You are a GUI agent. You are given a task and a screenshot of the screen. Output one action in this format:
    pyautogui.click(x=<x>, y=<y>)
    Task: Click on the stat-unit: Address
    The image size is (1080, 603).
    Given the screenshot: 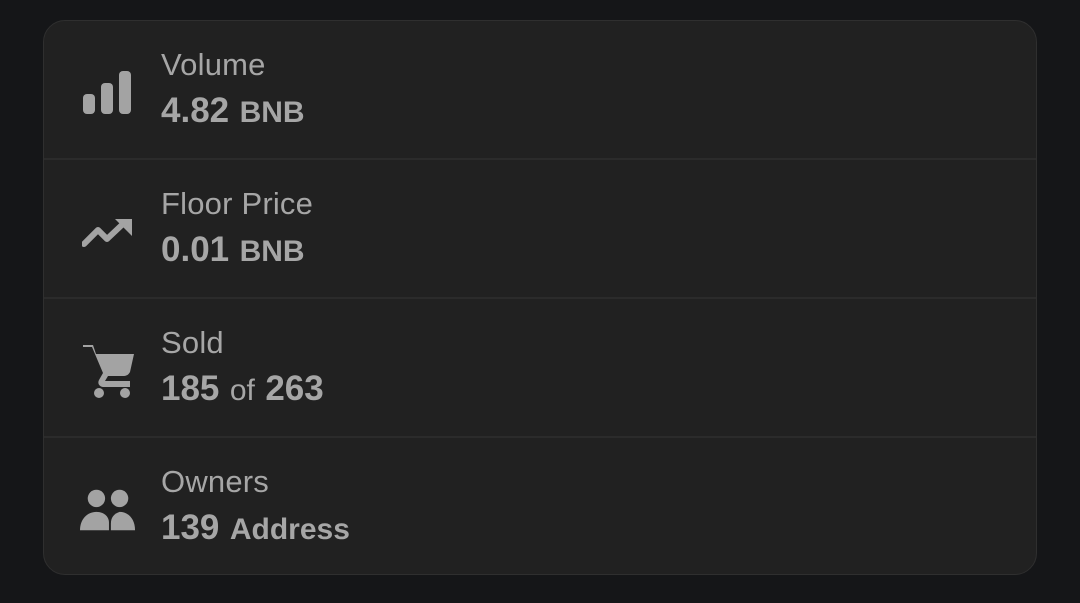 What is the action you would take?
    pyautogui.click(x=289, y=529)
    